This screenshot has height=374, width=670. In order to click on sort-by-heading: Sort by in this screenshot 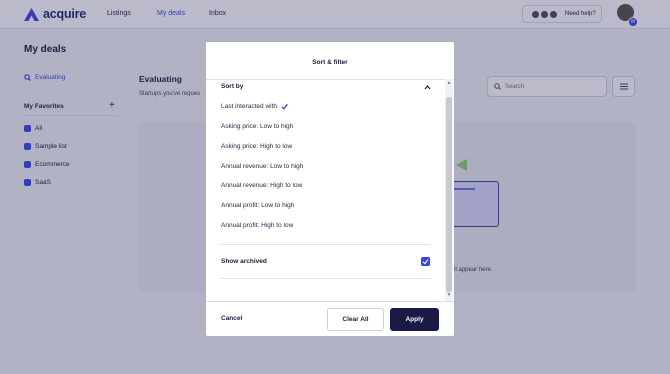, I will do `click(232, 86)`.